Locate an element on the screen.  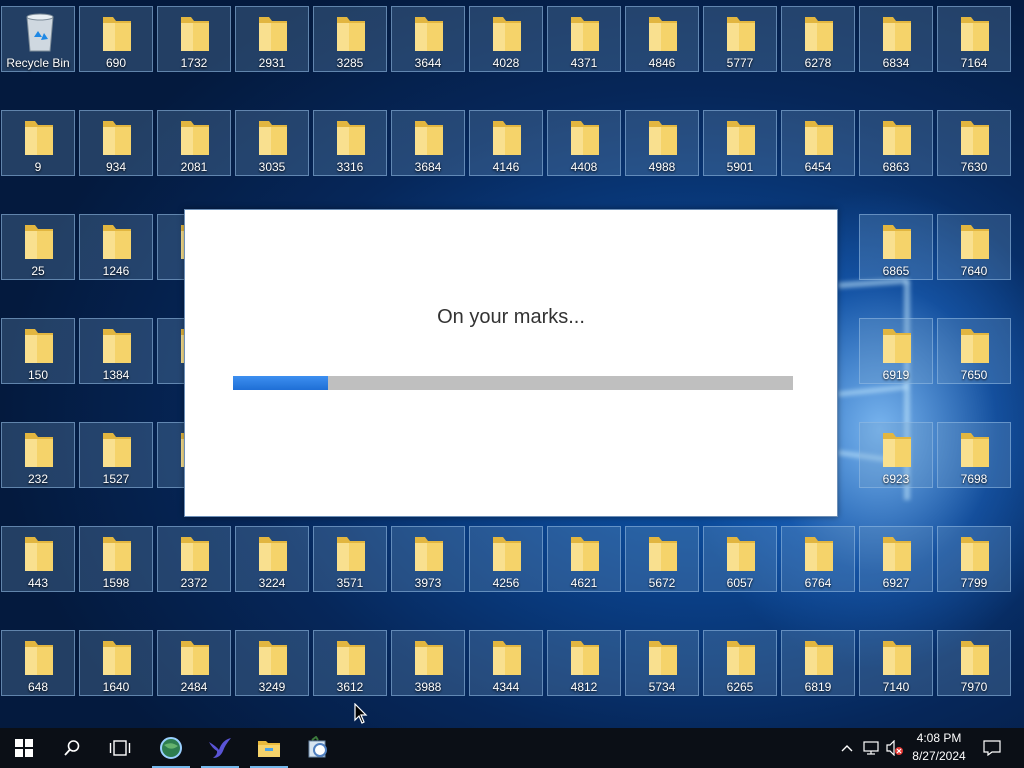
desktop-folder: 1527 is located at coordinates (116, 455).